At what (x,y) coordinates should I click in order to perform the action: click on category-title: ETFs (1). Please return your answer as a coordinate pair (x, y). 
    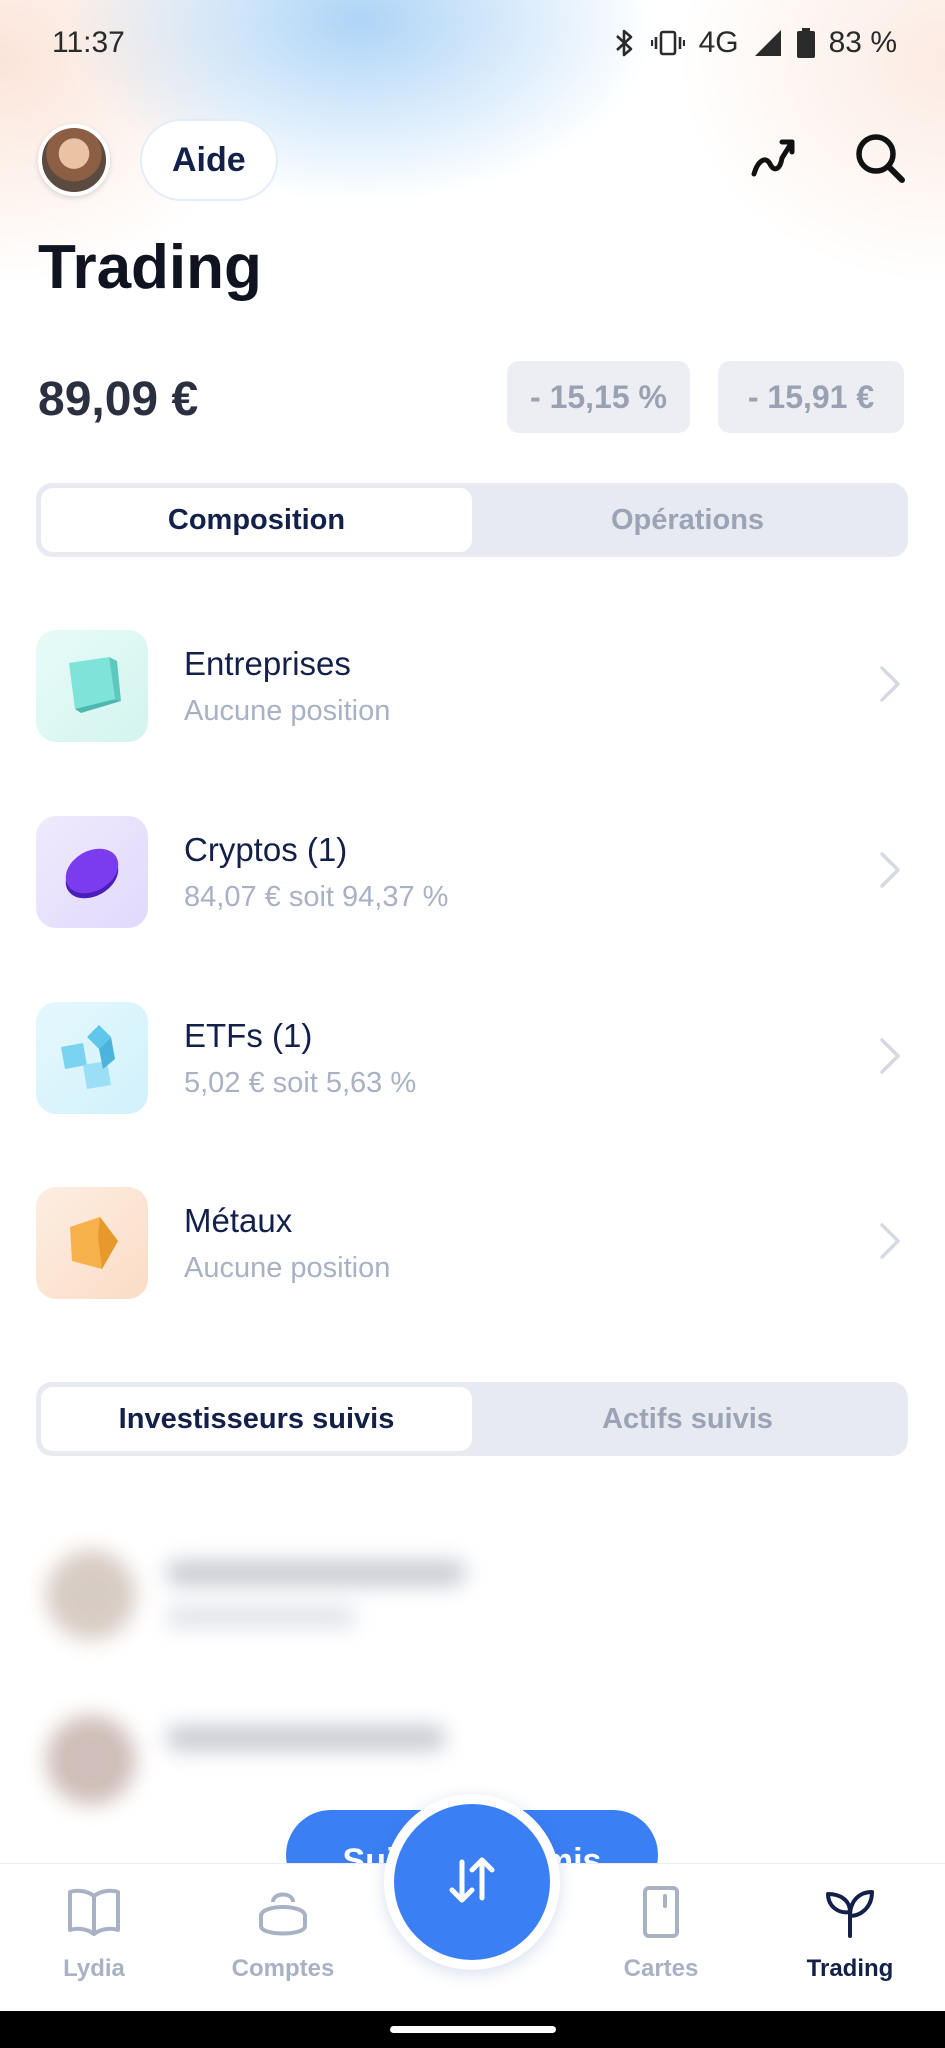
    Looking at the image, I should click on (248, 1035).